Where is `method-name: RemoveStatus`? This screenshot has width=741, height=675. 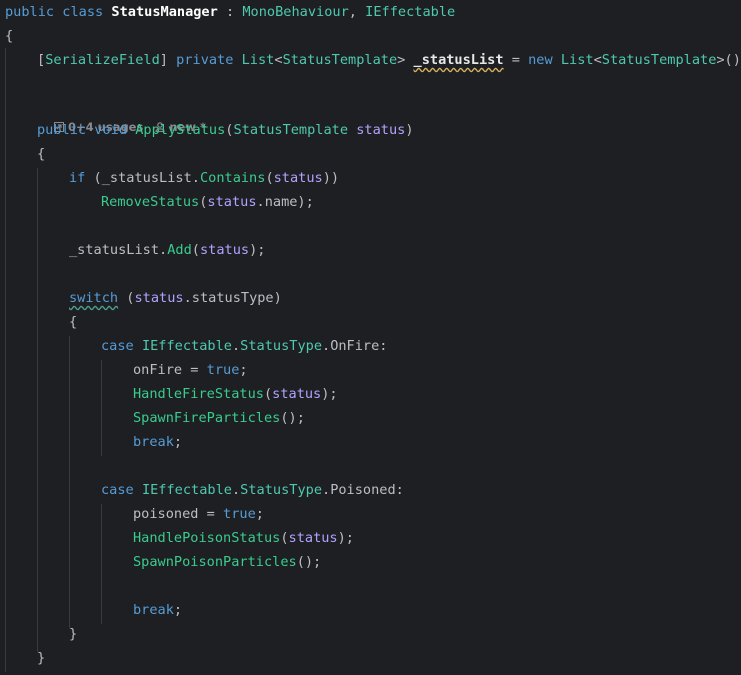
method-name: RemoveStatus is located at coordinates (150, 202).